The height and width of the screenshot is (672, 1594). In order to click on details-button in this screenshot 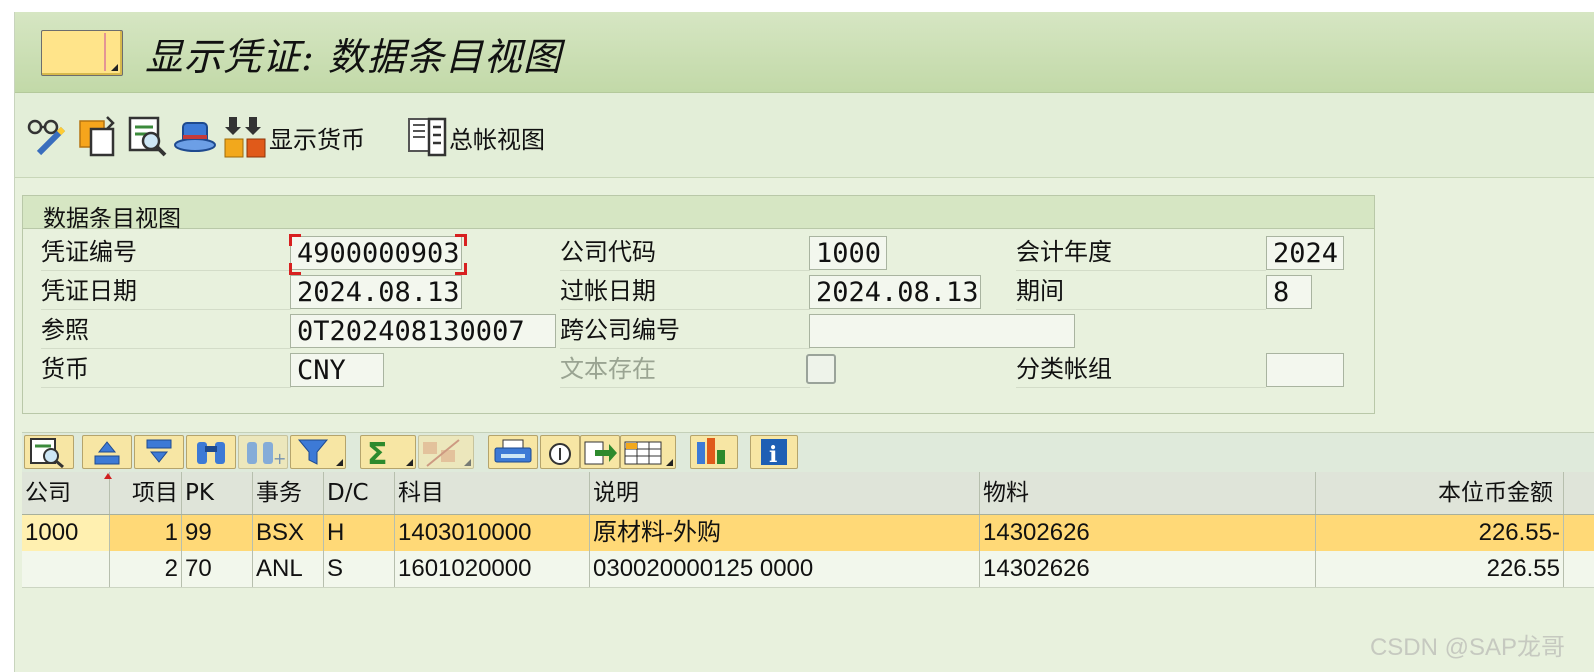, I will do `click(49, 452)`.